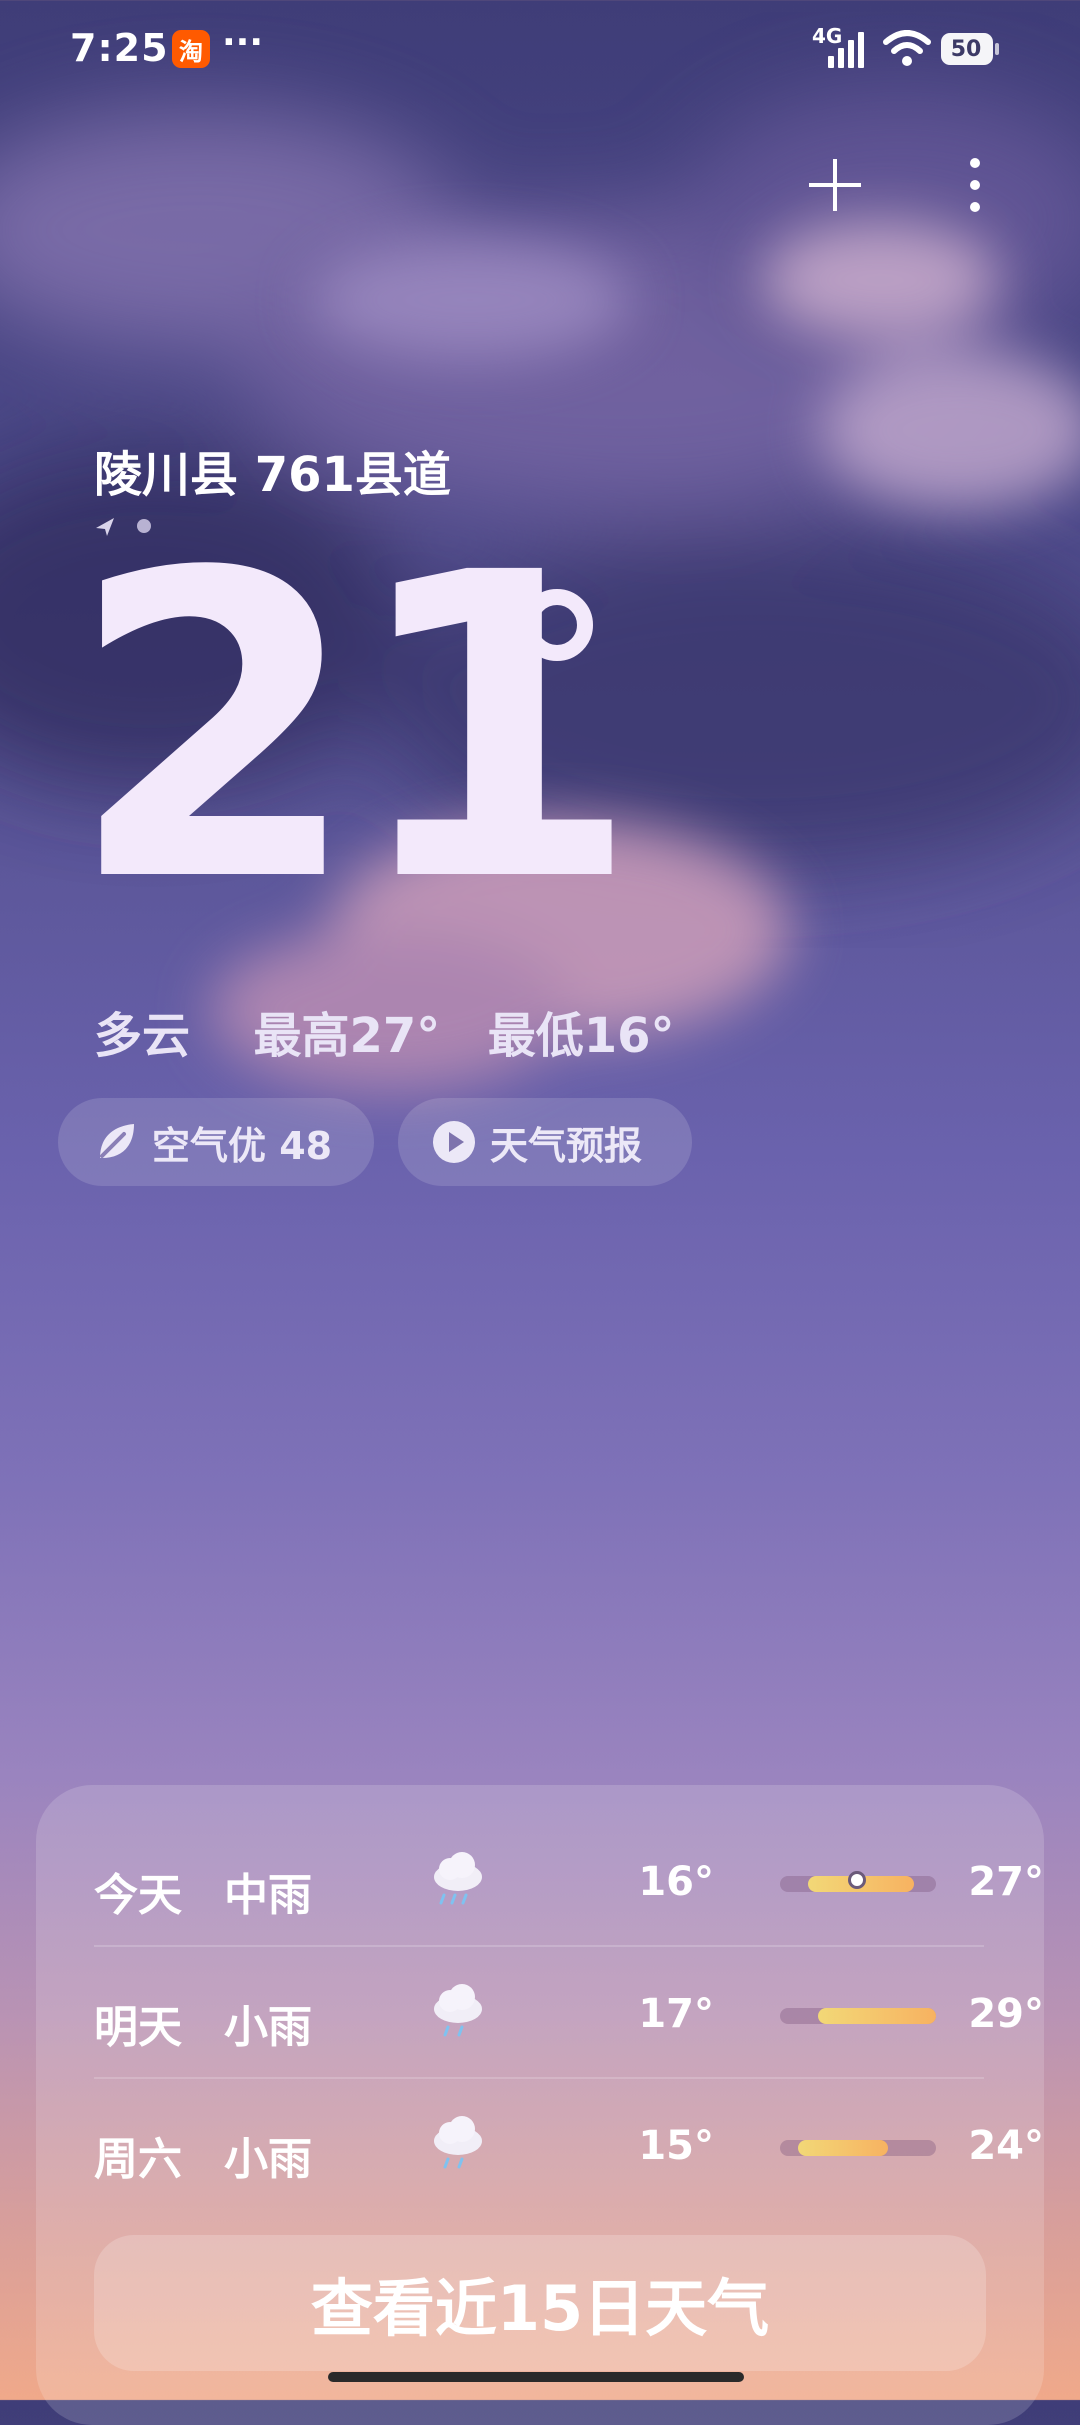  I want to click on forecast-day: 明天, so click(138, 2027).